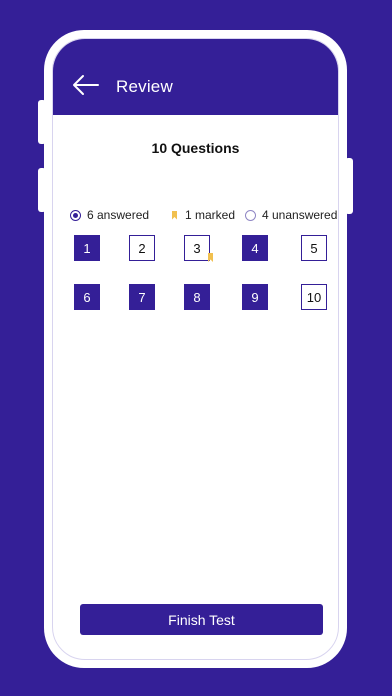 This screenshot has height=696, width=392. I want to click on question-button-3: 3, so click(198, 248).